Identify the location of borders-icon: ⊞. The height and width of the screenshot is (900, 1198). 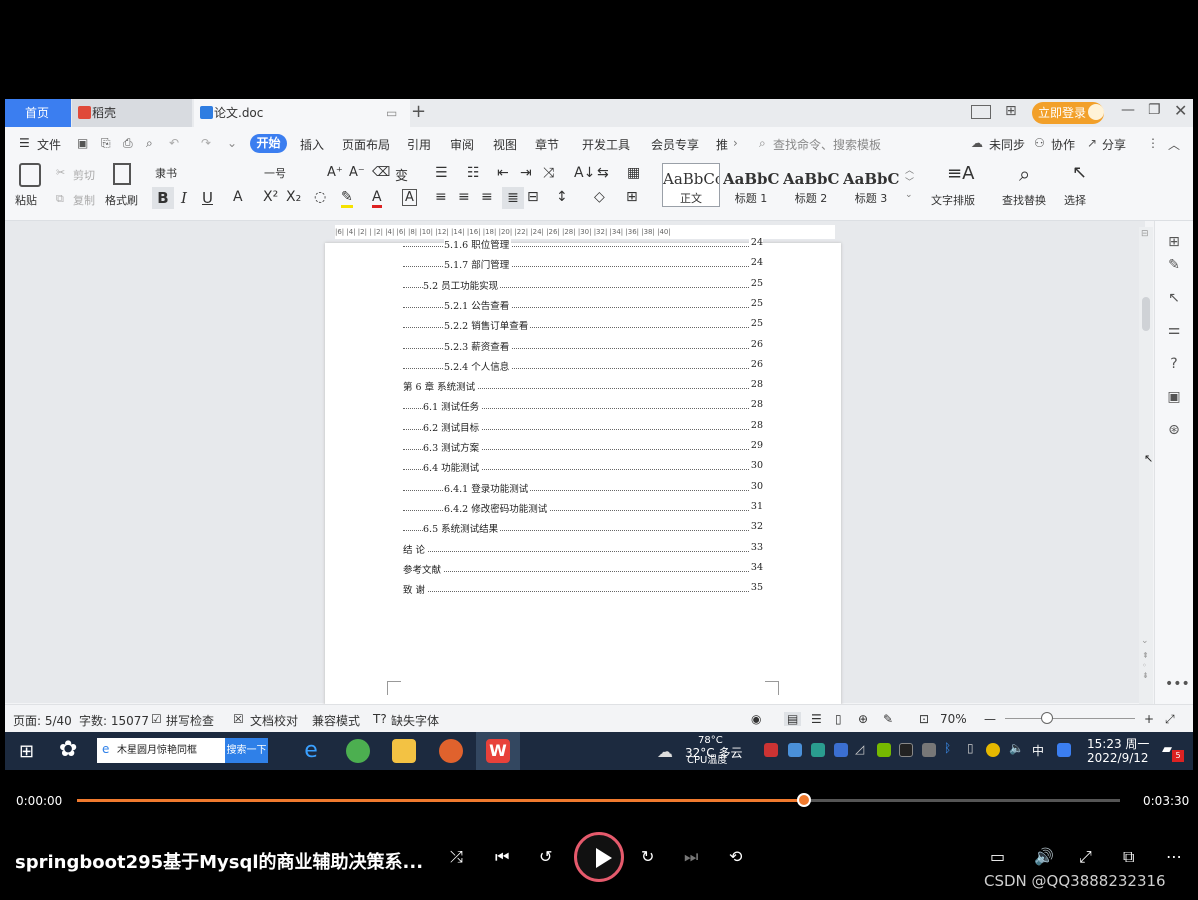
(632, 197).